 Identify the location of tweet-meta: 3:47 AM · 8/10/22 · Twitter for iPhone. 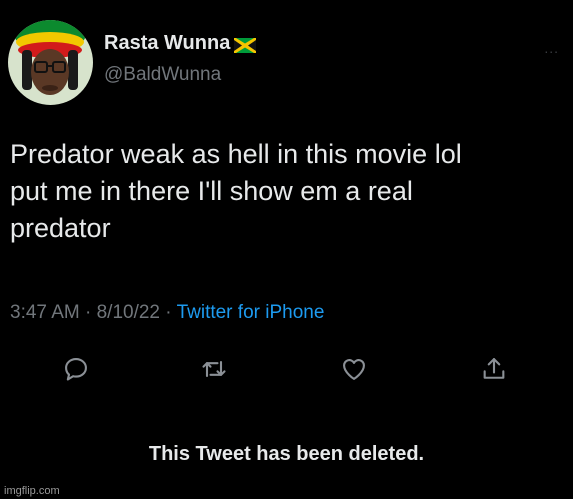
(167, 313).